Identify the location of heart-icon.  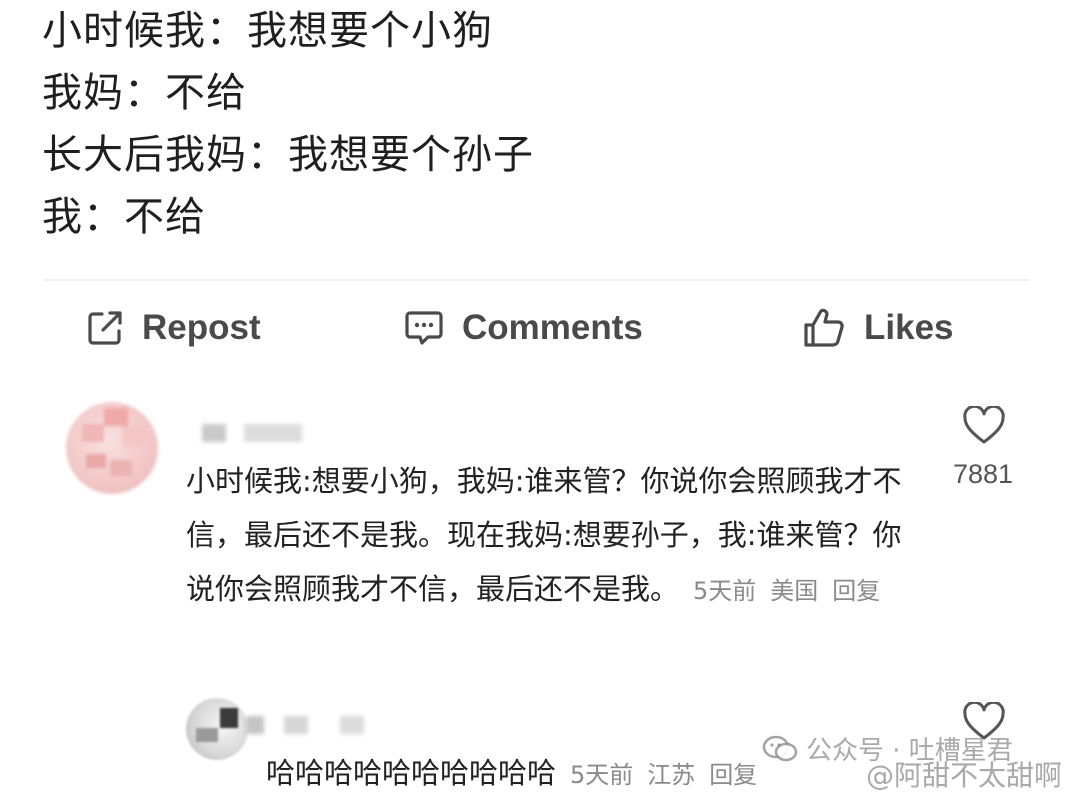
(984, 426).